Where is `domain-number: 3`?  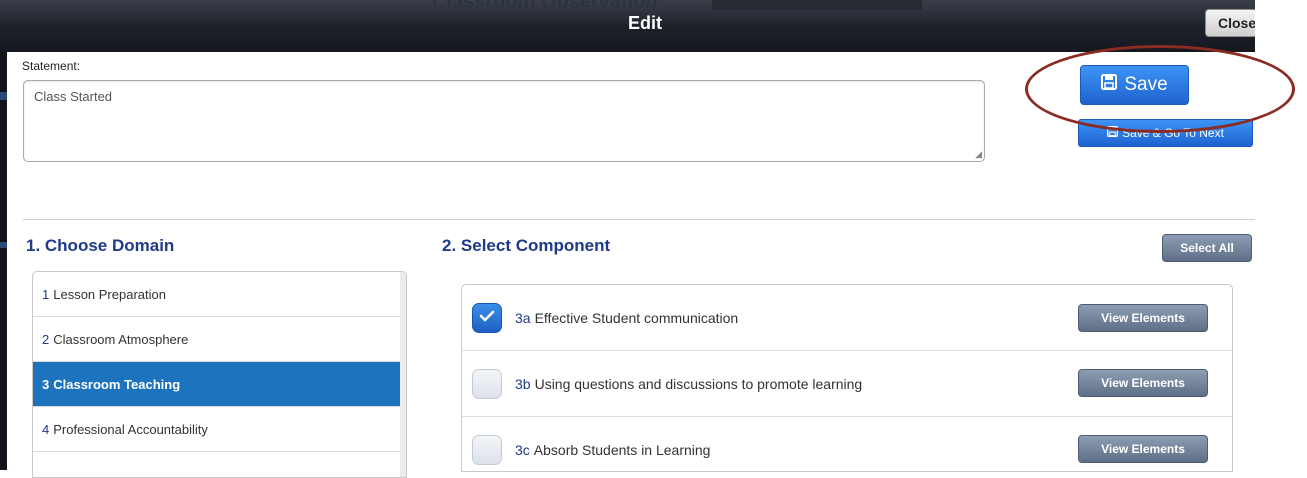 domain-number: 3 is located at coordinates (46, 384).